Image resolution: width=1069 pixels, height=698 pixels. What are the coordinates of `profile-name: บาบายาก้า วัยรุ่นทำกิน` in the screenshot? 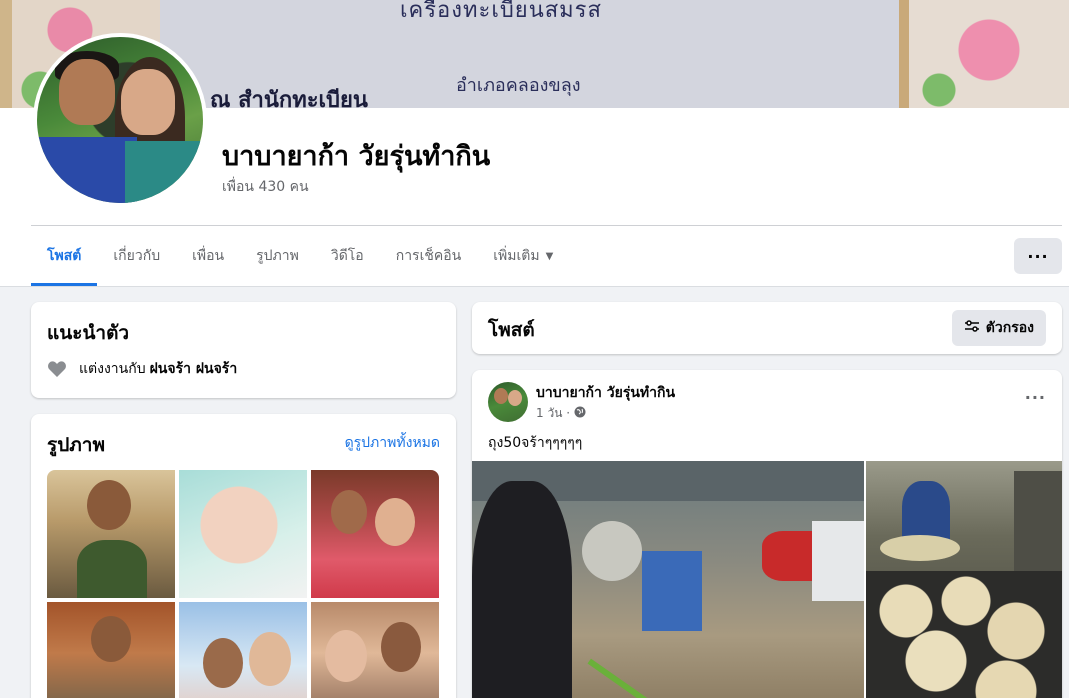 It's located at (356, 156).